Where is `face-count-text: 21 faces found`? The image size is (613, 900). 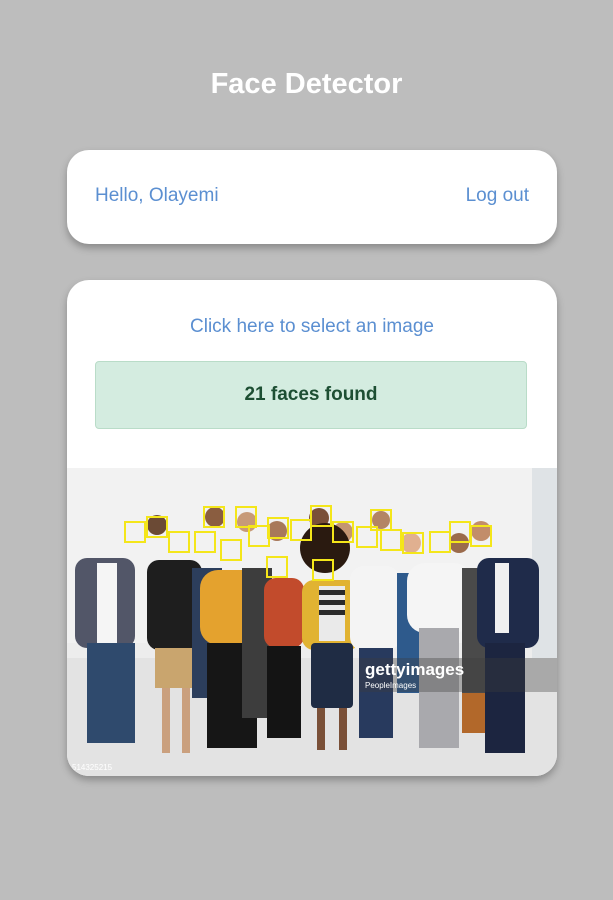
face-count-text: 21 faces found is located at coordinates (311, 394).